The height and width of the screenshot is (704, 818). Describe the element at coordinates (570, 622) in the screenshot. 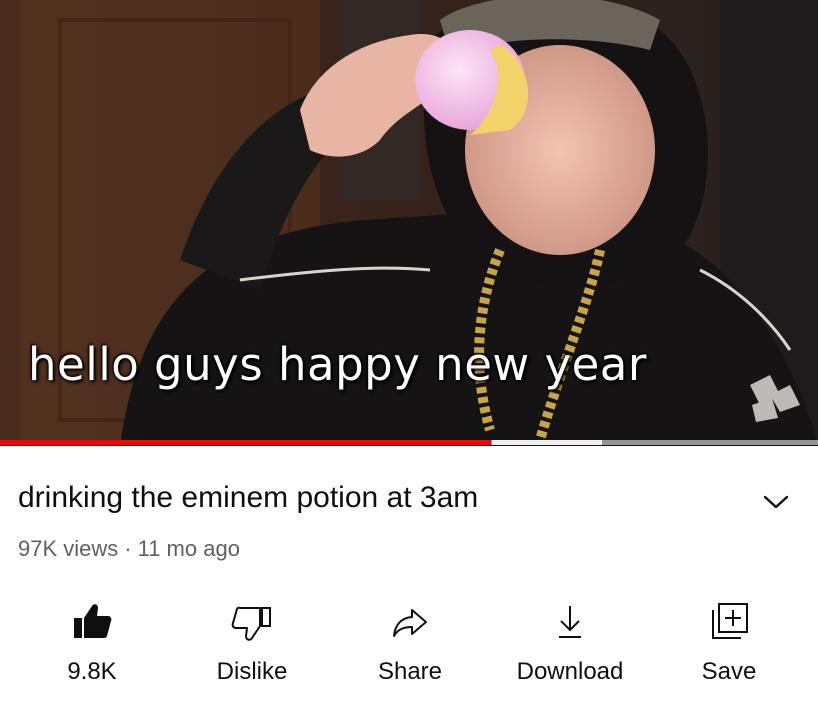

I see `download-icon` at that location.